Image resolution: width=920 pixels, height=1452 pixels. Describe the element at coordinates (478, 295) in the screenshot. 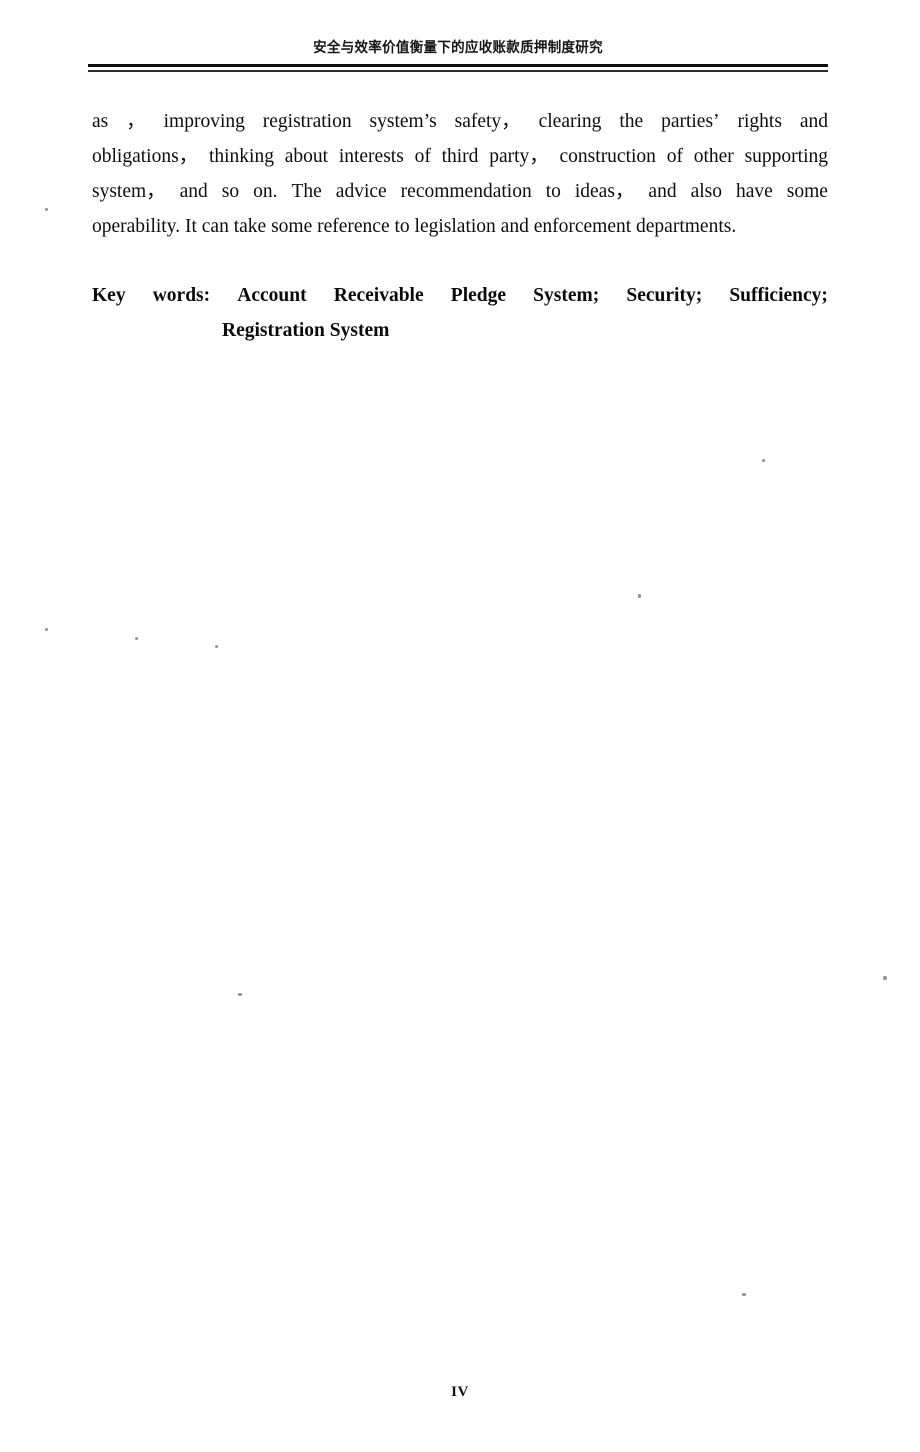

I see `keywords-line-1-word-5: Pledge` at that location.